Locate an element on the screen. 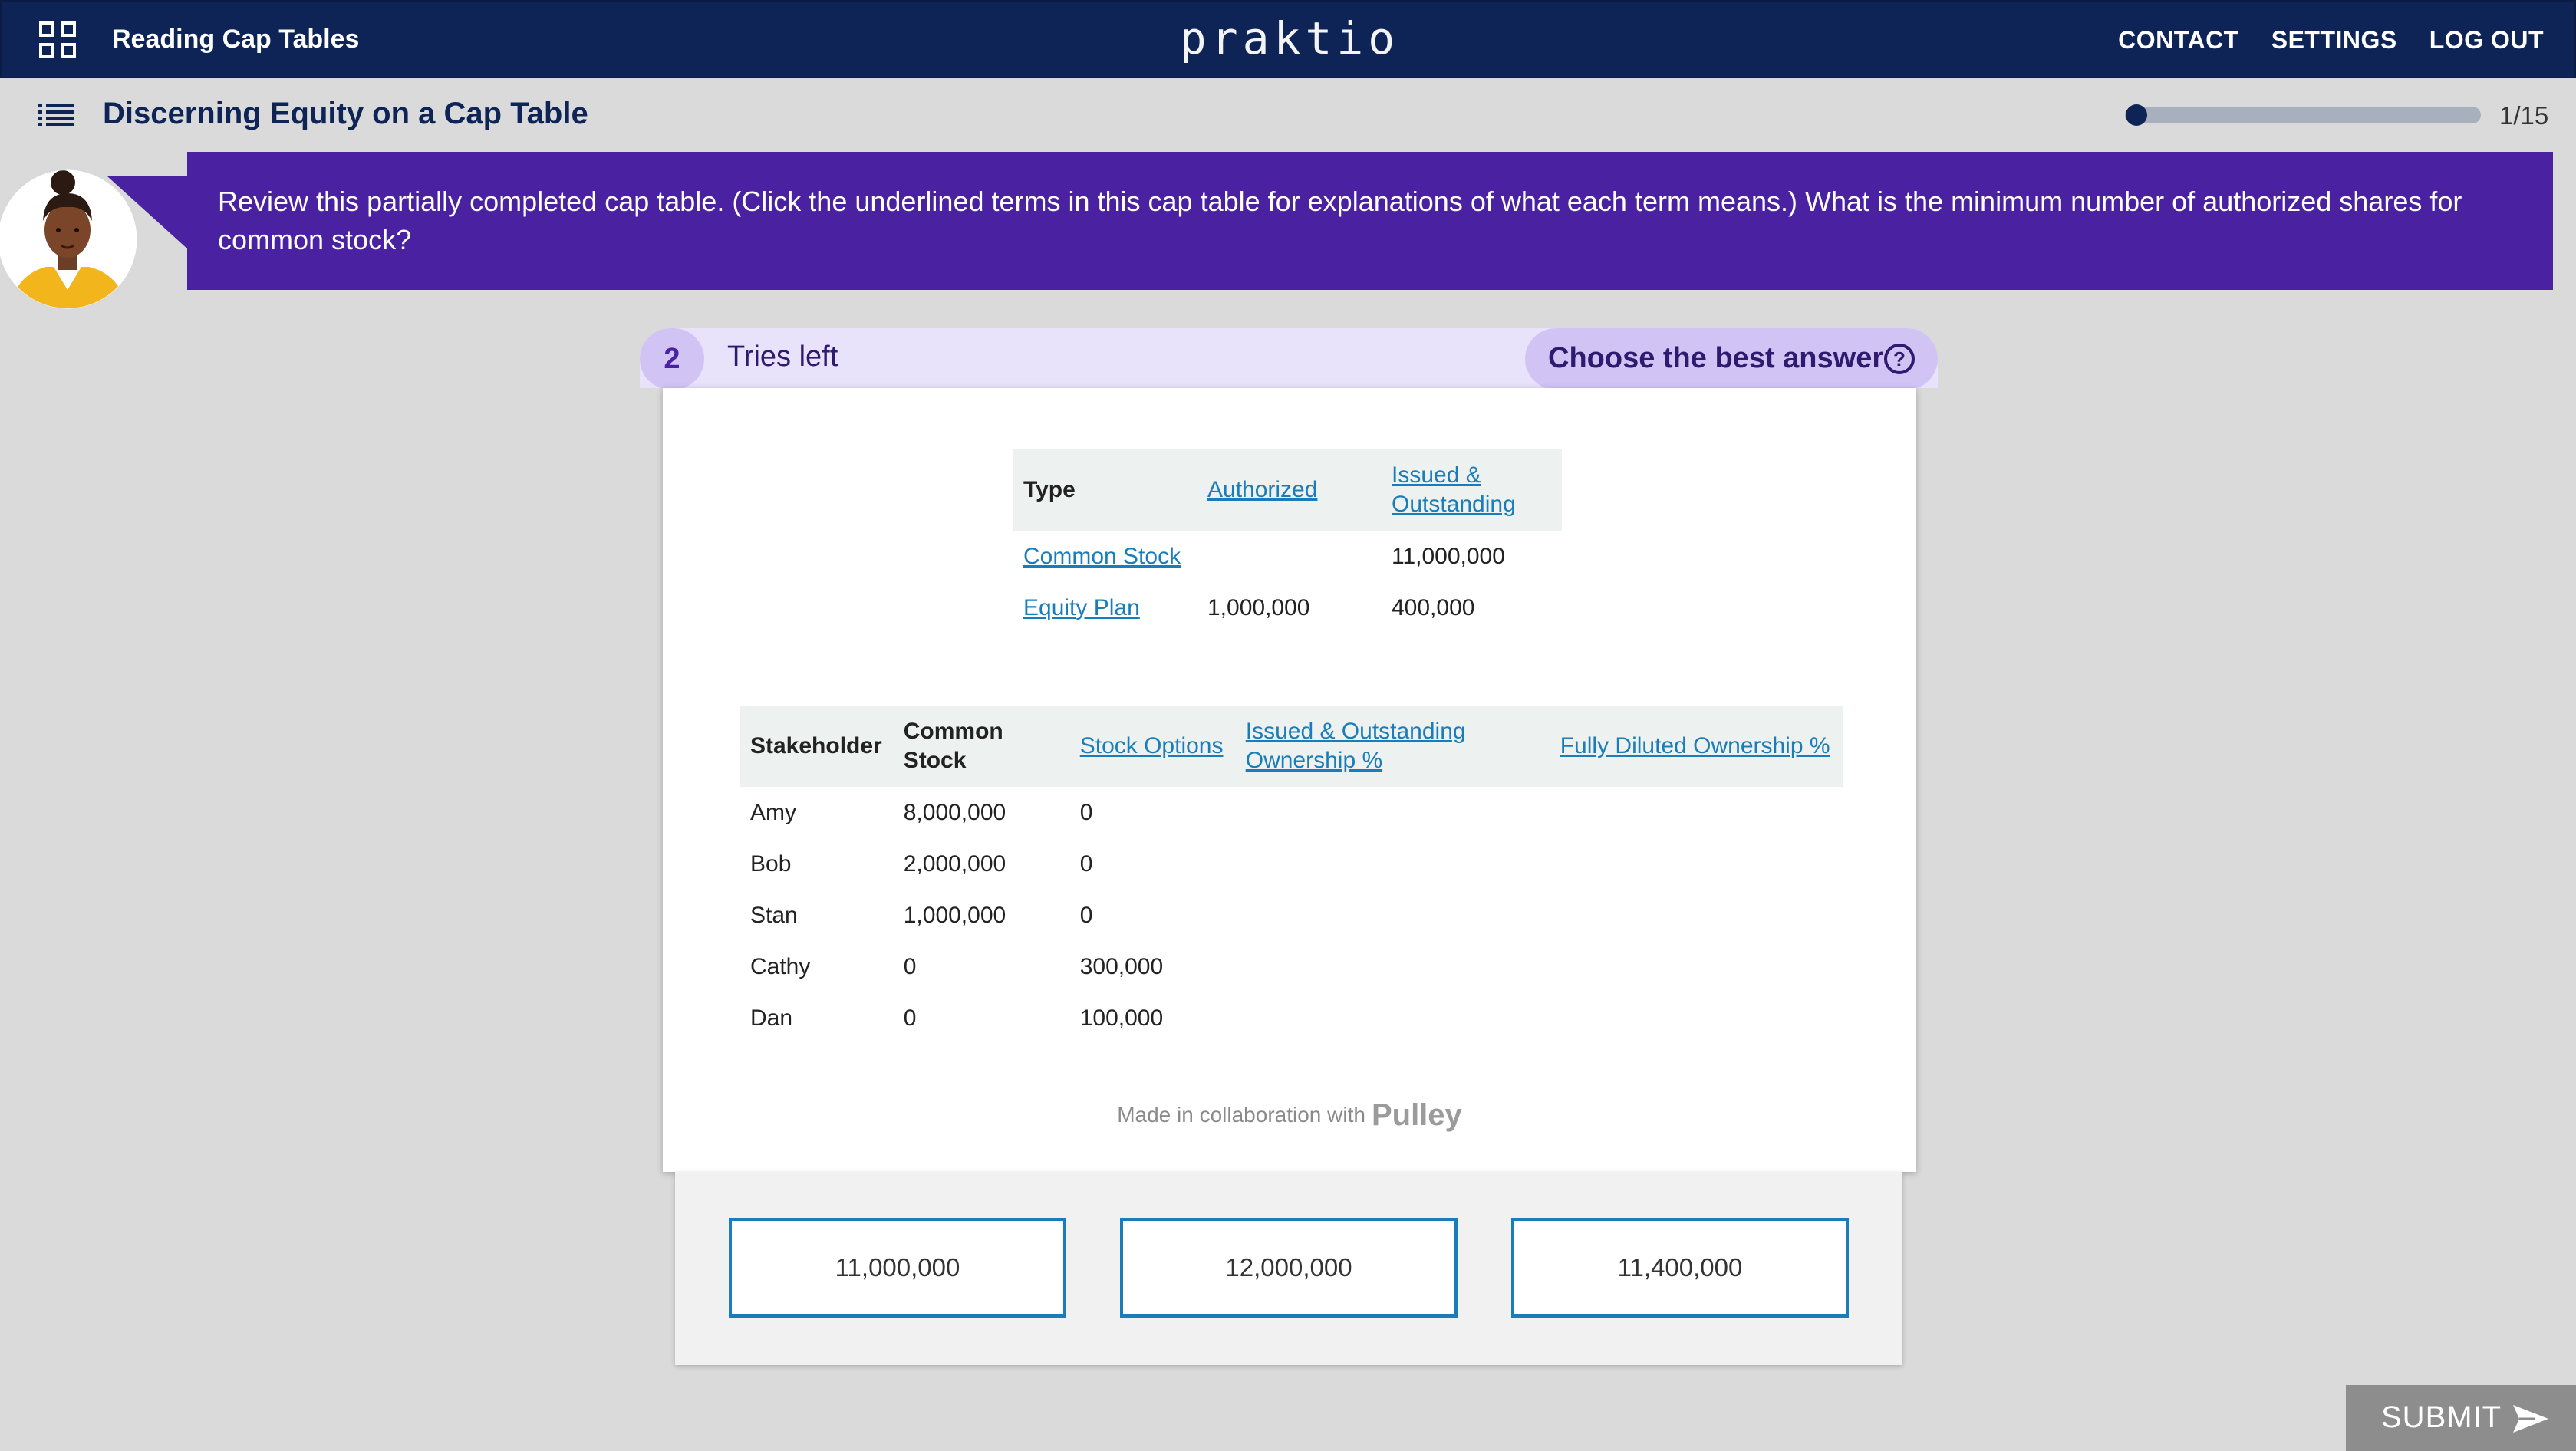 The height and width of the screenshot is (1451, 2576). submit-label: SUBMIT is located at coordinates (2441, 1417).